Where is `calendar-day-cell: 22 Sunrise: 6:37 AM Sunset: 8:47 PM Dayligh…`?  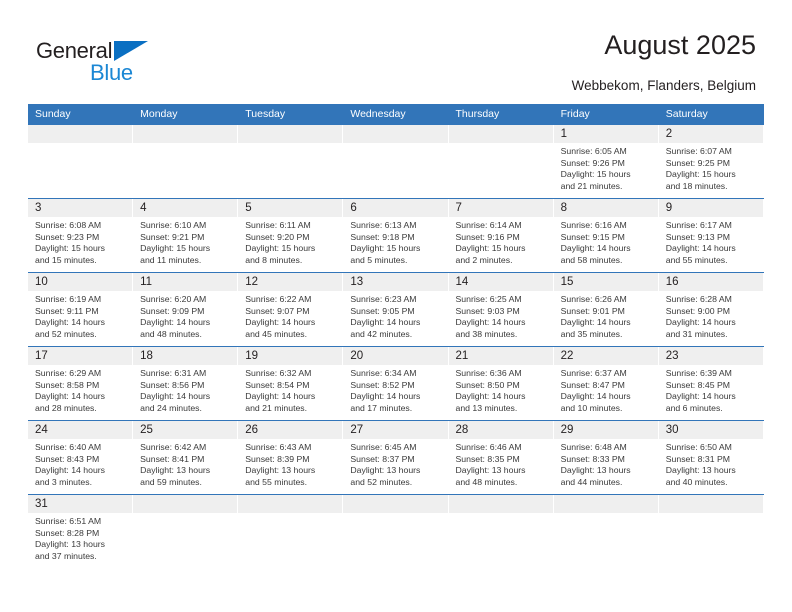
calendar-day-cell: 22 Sunrise: 6:37 AM Sunset: 8:47 PM Dayligh… is located at coordinates (606, 383).